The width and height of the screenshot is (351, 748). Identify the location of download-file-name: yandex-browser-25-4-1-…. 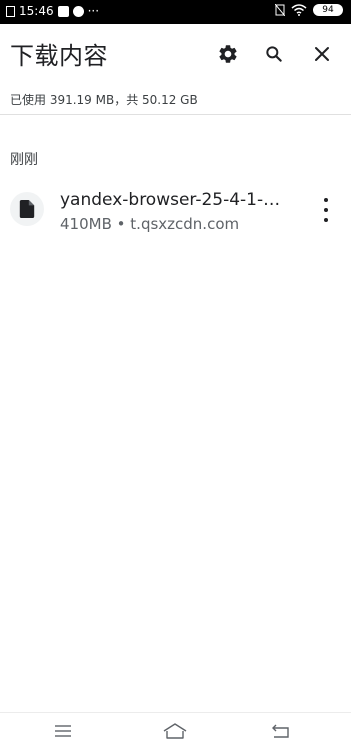
(170, 200).